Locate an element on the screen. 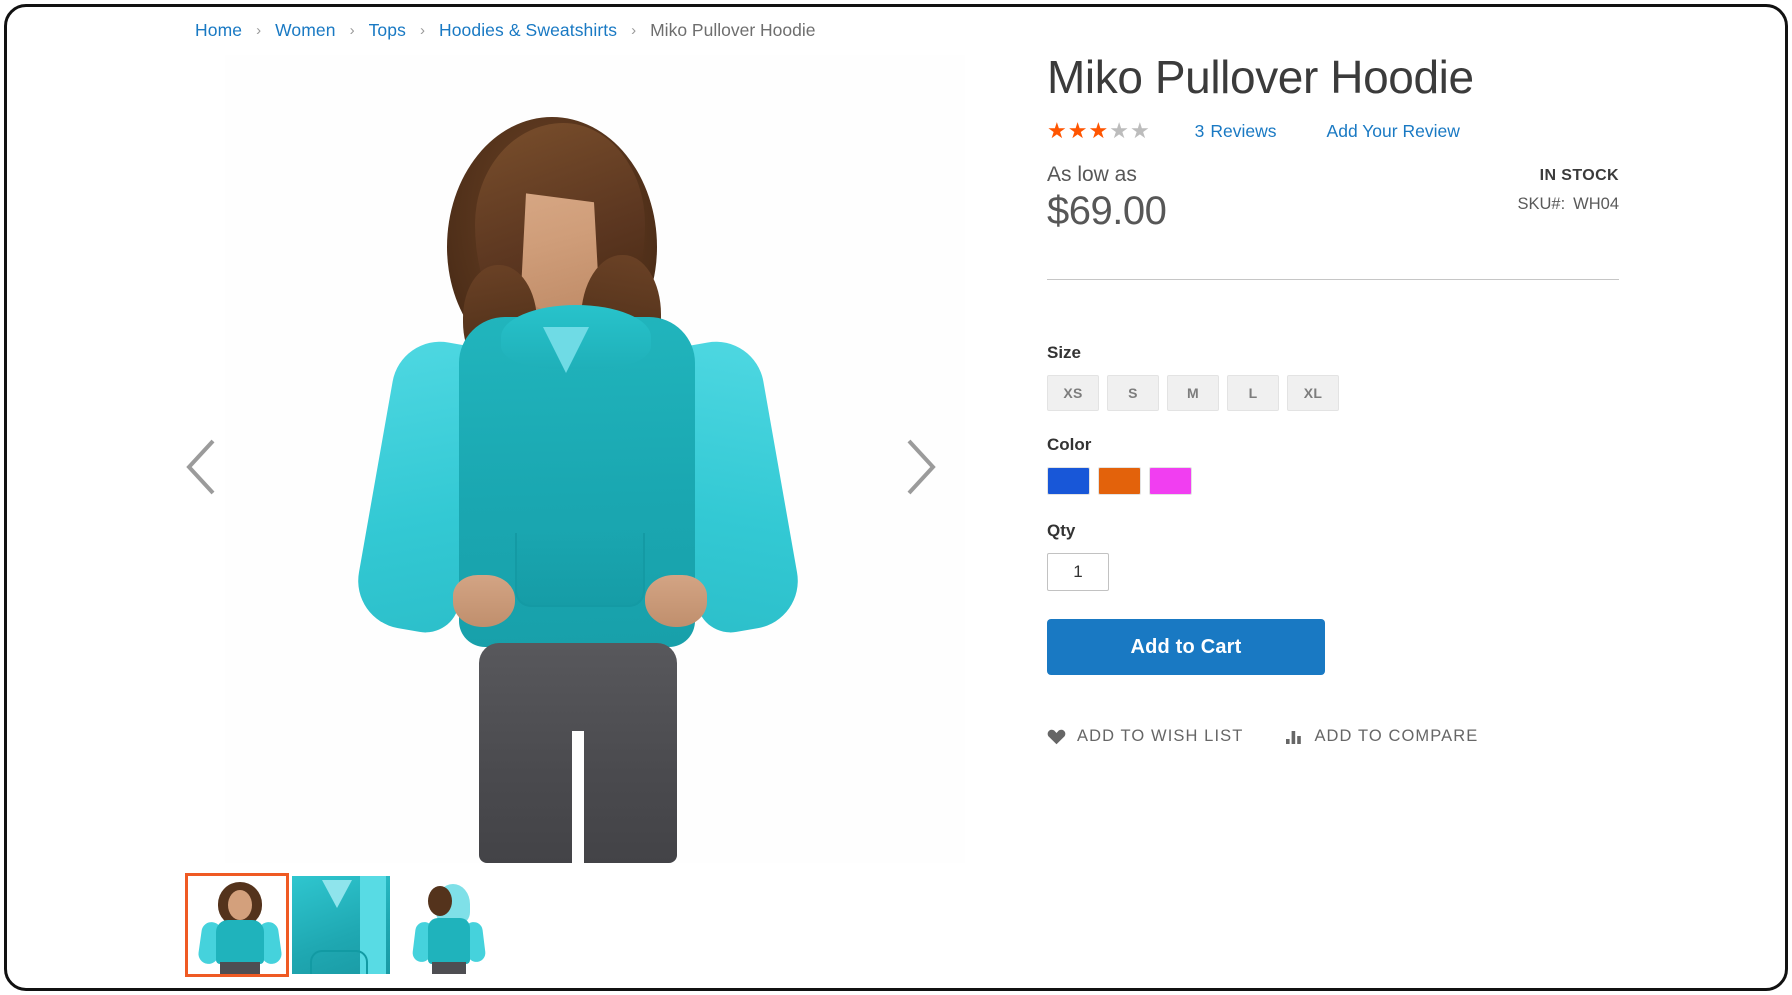 This screenshot has height=995, width=1792. add-to-cart-button: Add to Cart is located at coordinates (1186, 647).